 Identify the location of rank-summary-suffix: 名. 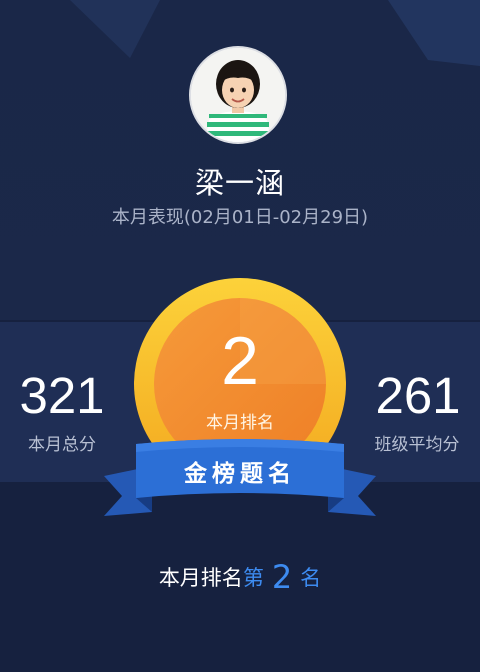
(311, 578).